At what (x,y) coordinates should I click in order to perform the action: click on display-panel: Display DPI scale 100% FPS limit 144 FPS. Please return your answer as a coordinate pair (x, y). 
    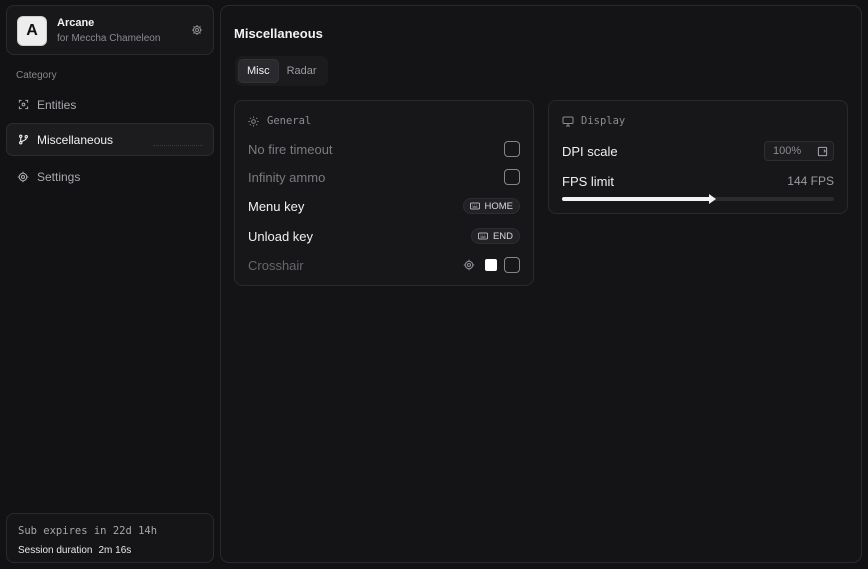
    Looking at the image, I should click on (698, 157).